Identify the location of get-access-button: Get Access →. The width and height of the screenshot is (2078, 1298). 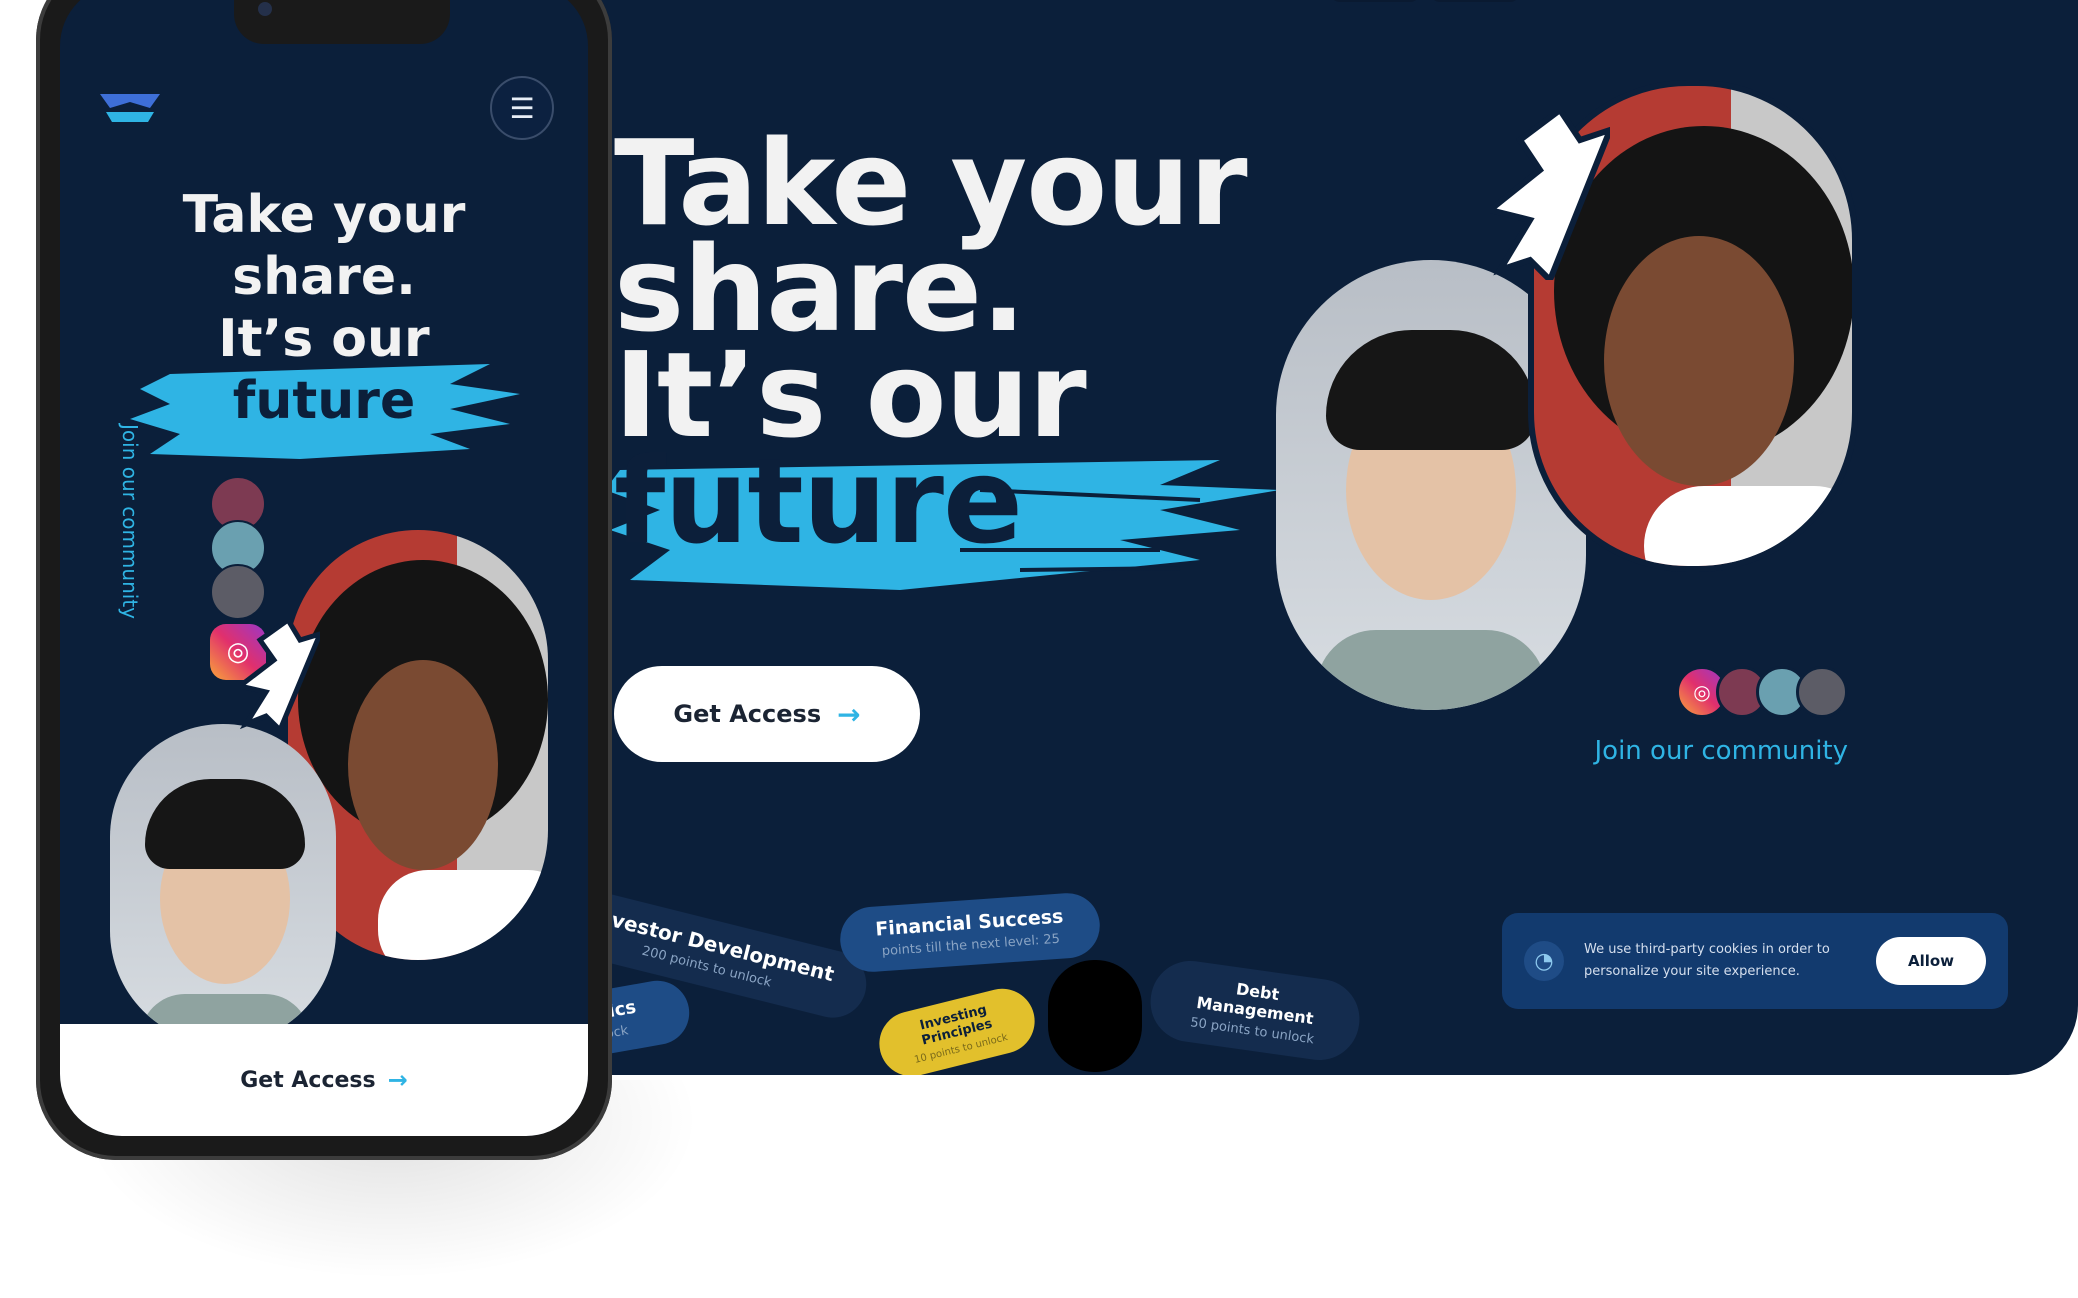
(767, 714).